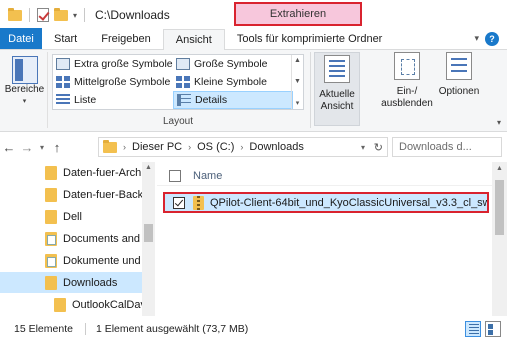 The height and width of the screenshot is (340, 507). Describe the element at coordinates (459, 66) in the screenshot. I see `options-icon` at that location.